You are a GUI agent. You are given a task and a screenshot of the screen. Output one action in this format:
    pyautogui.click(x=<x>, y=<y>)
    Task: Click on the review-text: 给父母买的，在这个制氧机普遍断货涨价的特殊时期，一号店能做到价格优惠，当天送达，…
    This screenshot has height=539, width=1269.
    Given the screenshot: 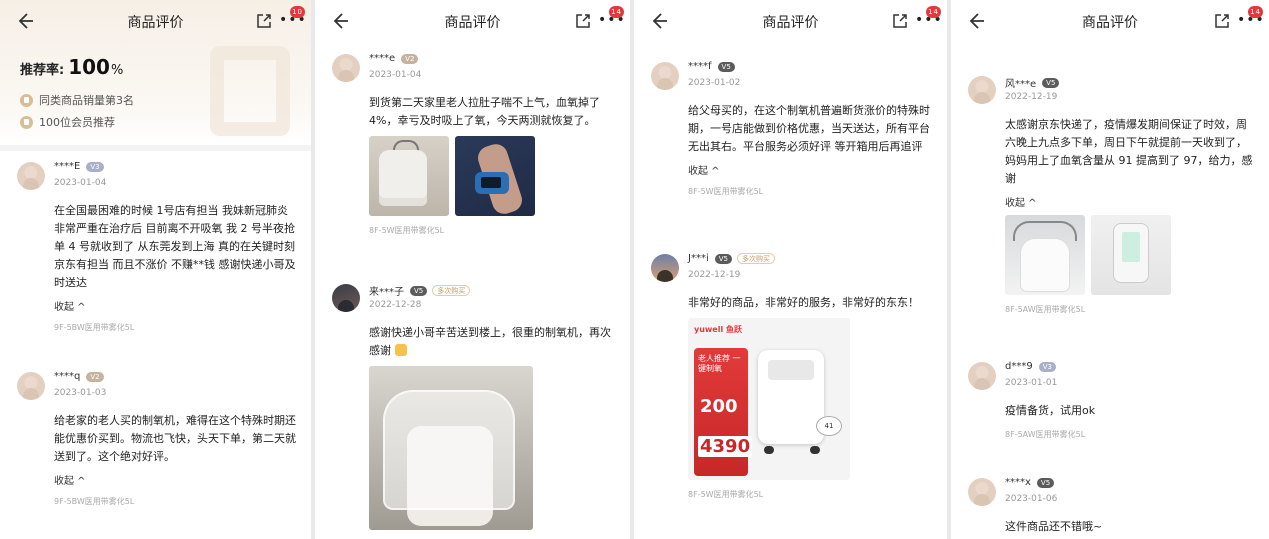 What is the action you would take?
    pyautogui.click(x=809, y=128)
    